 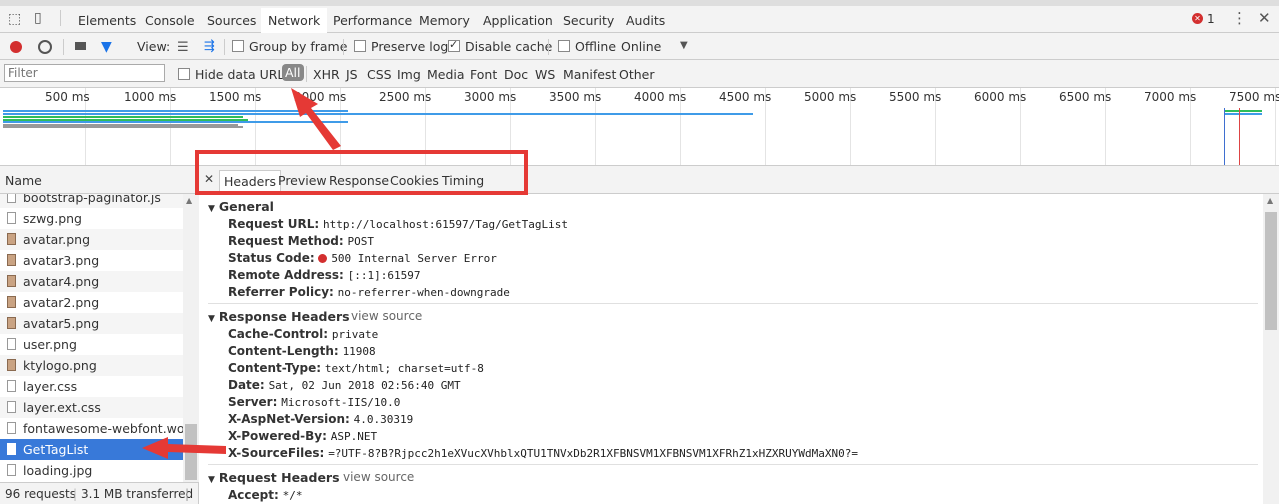 I want to click on annotation-arrow-left, so click(x=184, y=448).